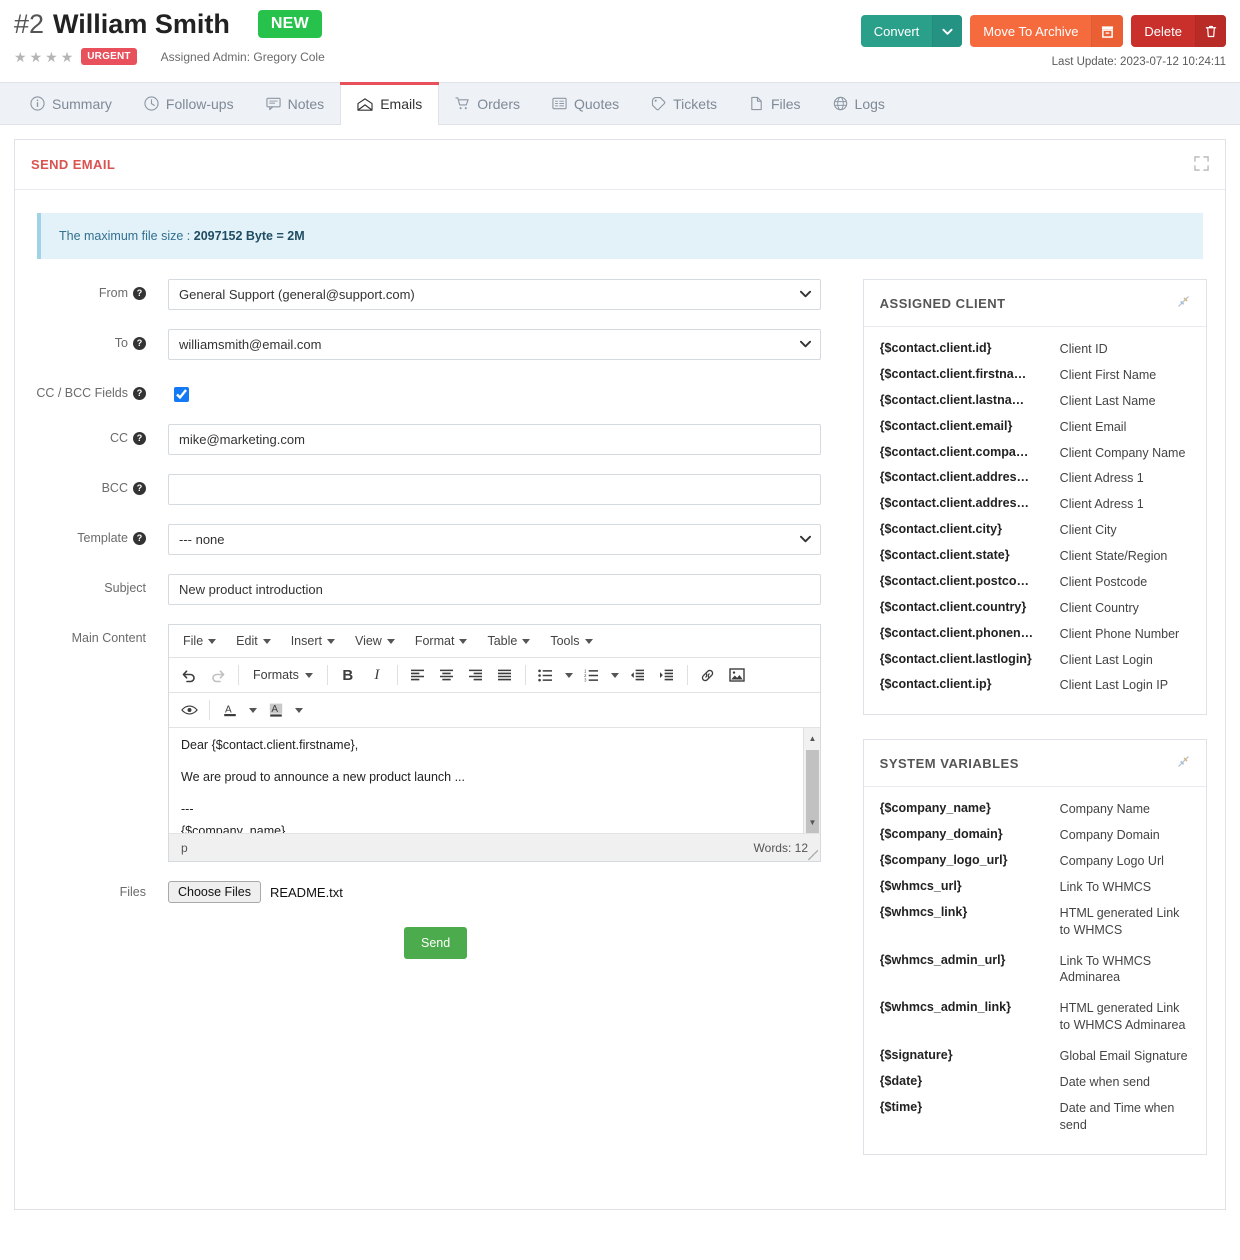 The image size is (1240, 1260). Describe the element at coordinates (1035, 1082) in the screenshot. I see `variable-row: {$date} Date when send` at that location.